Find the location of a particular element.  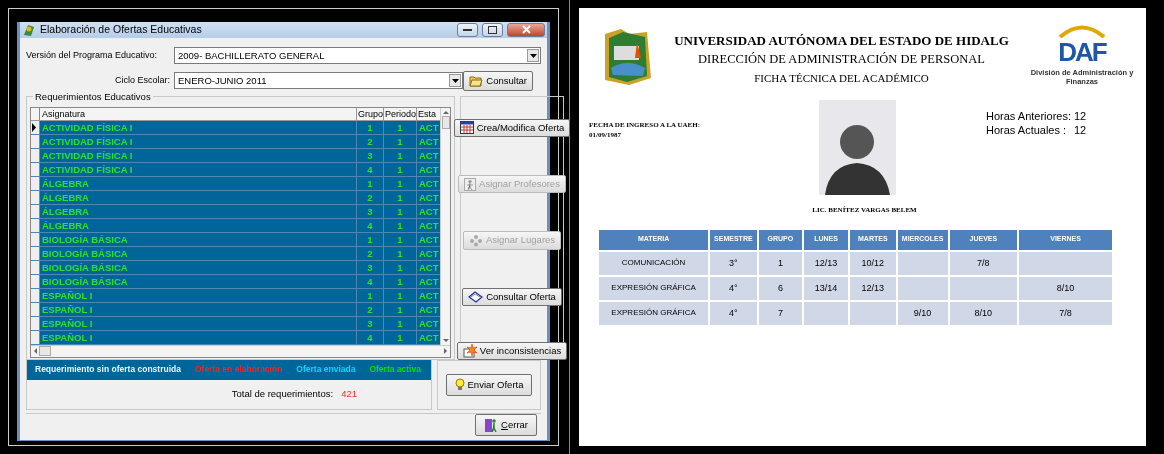

field-label: Versión del Programa Educativo: is located at coordinates (92, 55).